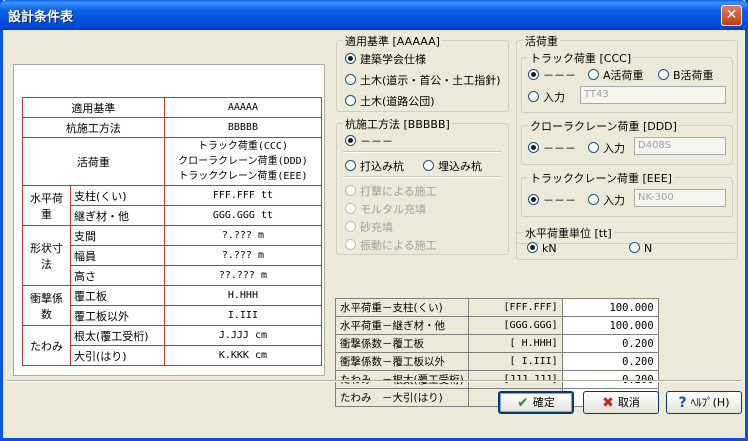 Image resolution: width=748 pixels, height=441 pixels. Describe the element at coordinates (46, 305) in the screenshot. I see `spec-group-label: 衝撃係数` at that location.